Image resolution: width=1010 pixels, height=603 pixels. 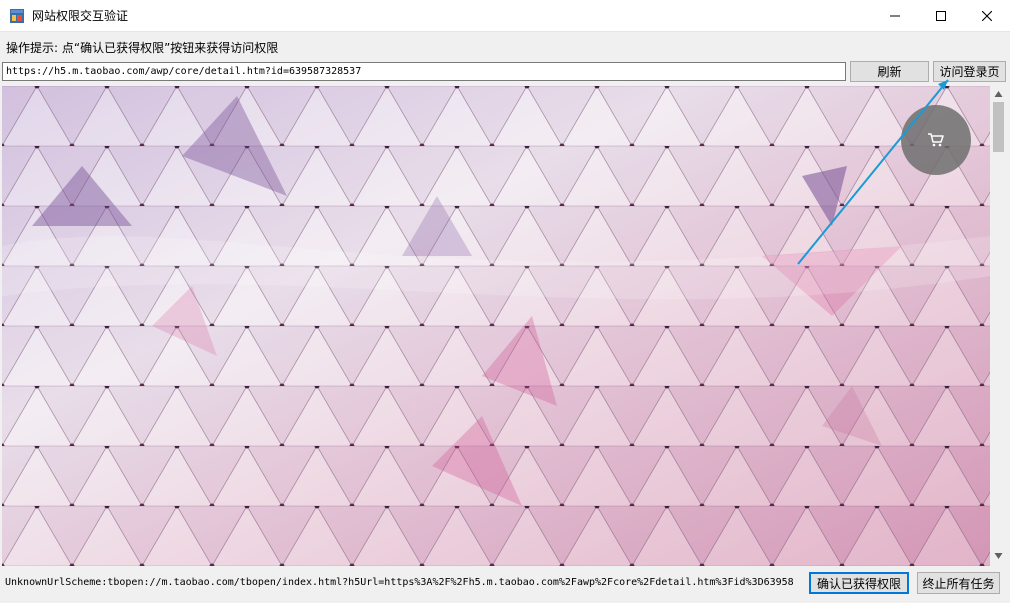 I want to click on confirm-permission-button: 确认已获得权限, so click(x=859, y=583).